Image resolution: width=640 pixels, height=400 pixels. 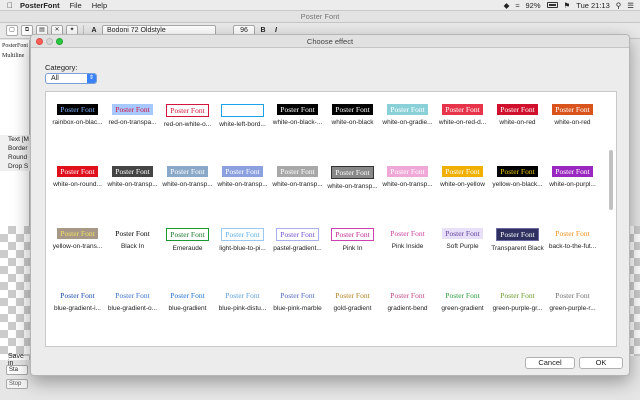 I want to click on menu-file: File, so click(x=76, y=5).